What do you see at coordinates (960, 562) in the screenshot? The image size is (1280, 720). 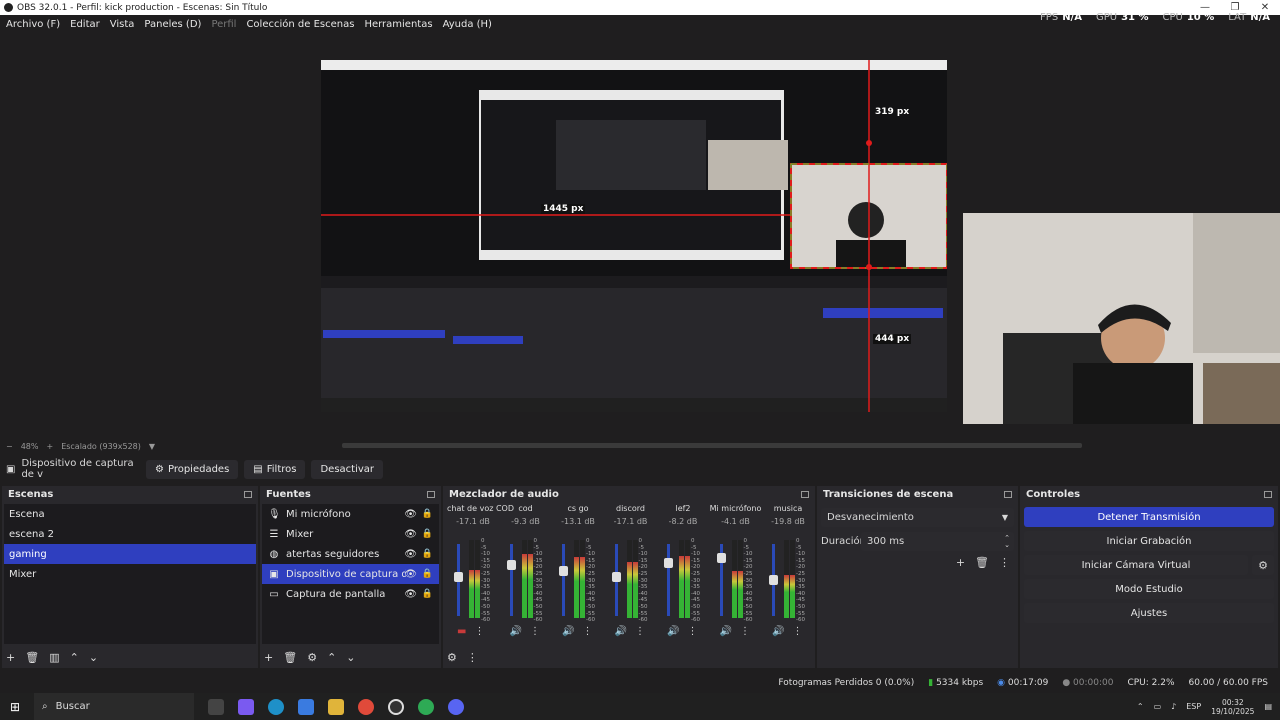 I see `add-transition-icon: +` at bounding box center [960, 562].